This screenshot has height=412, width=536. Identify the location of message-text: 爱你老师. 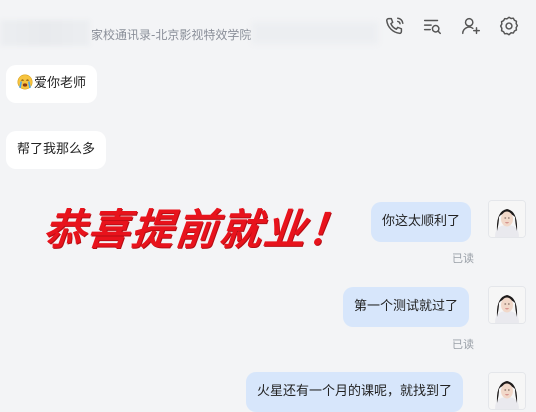
(60, 83).